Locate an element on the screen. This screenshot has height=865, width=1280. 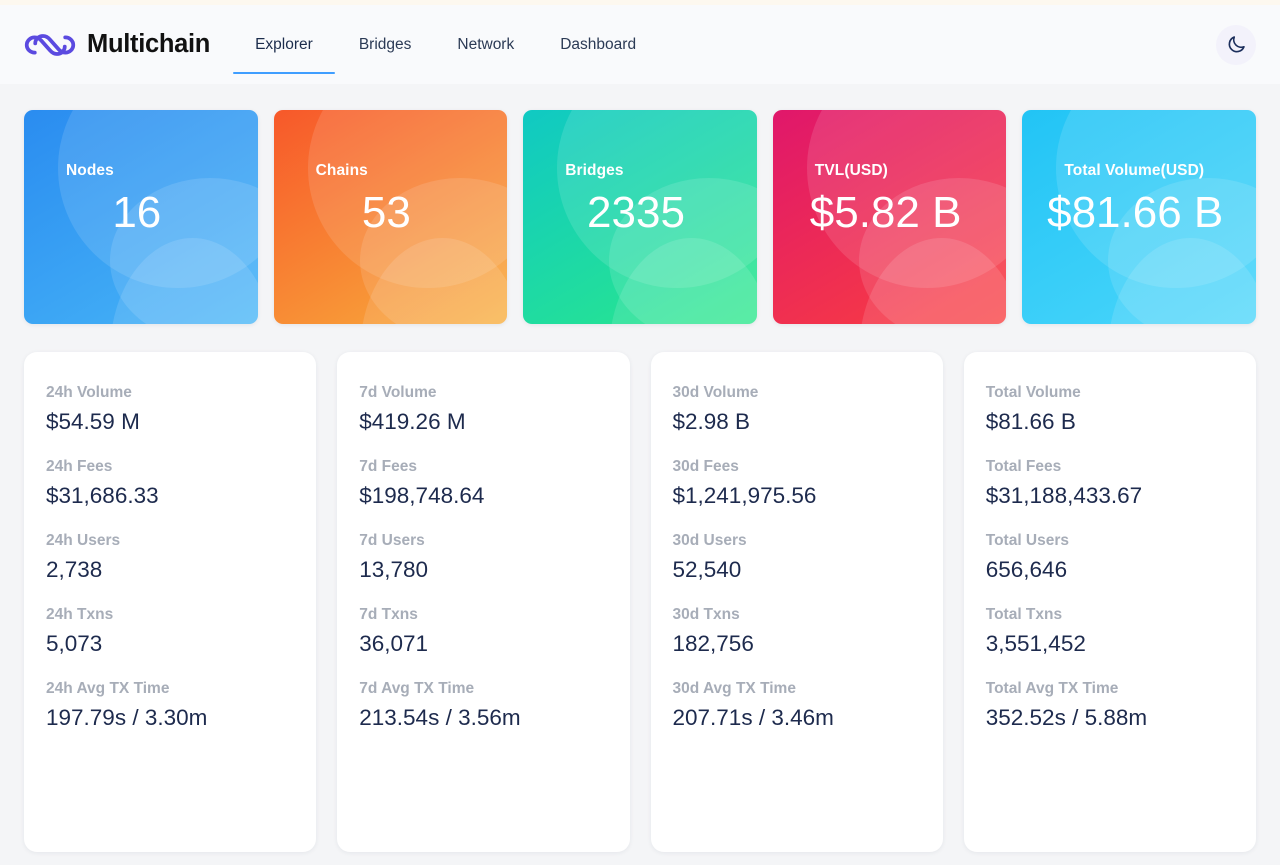
metric-item: 7d Users 13,780 is located at coordinates (483, 557).